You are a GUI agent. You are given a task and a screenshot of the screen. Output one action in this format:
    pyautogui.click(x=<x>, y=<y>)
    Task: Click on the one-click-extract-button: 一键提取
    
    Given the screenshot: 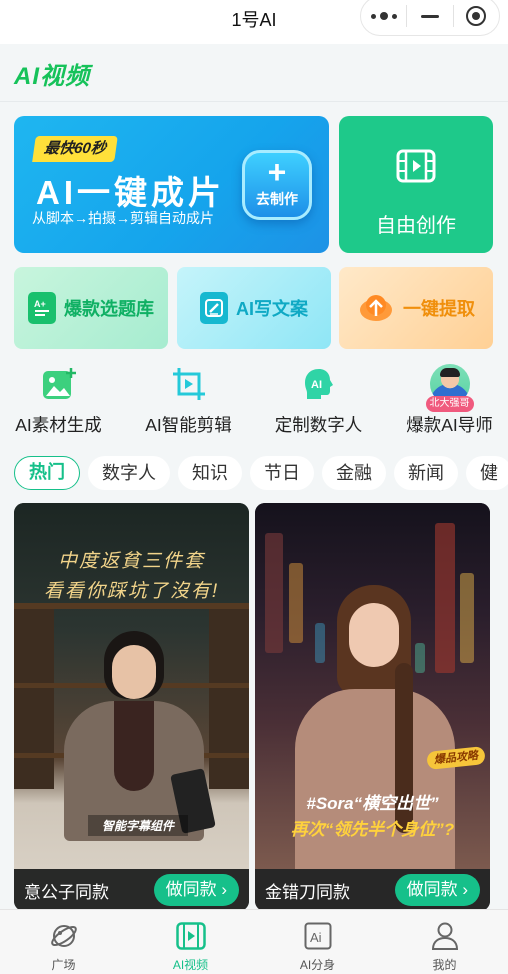 What is the action you would take?
    pyautogui.click(x=416, y=308)
    